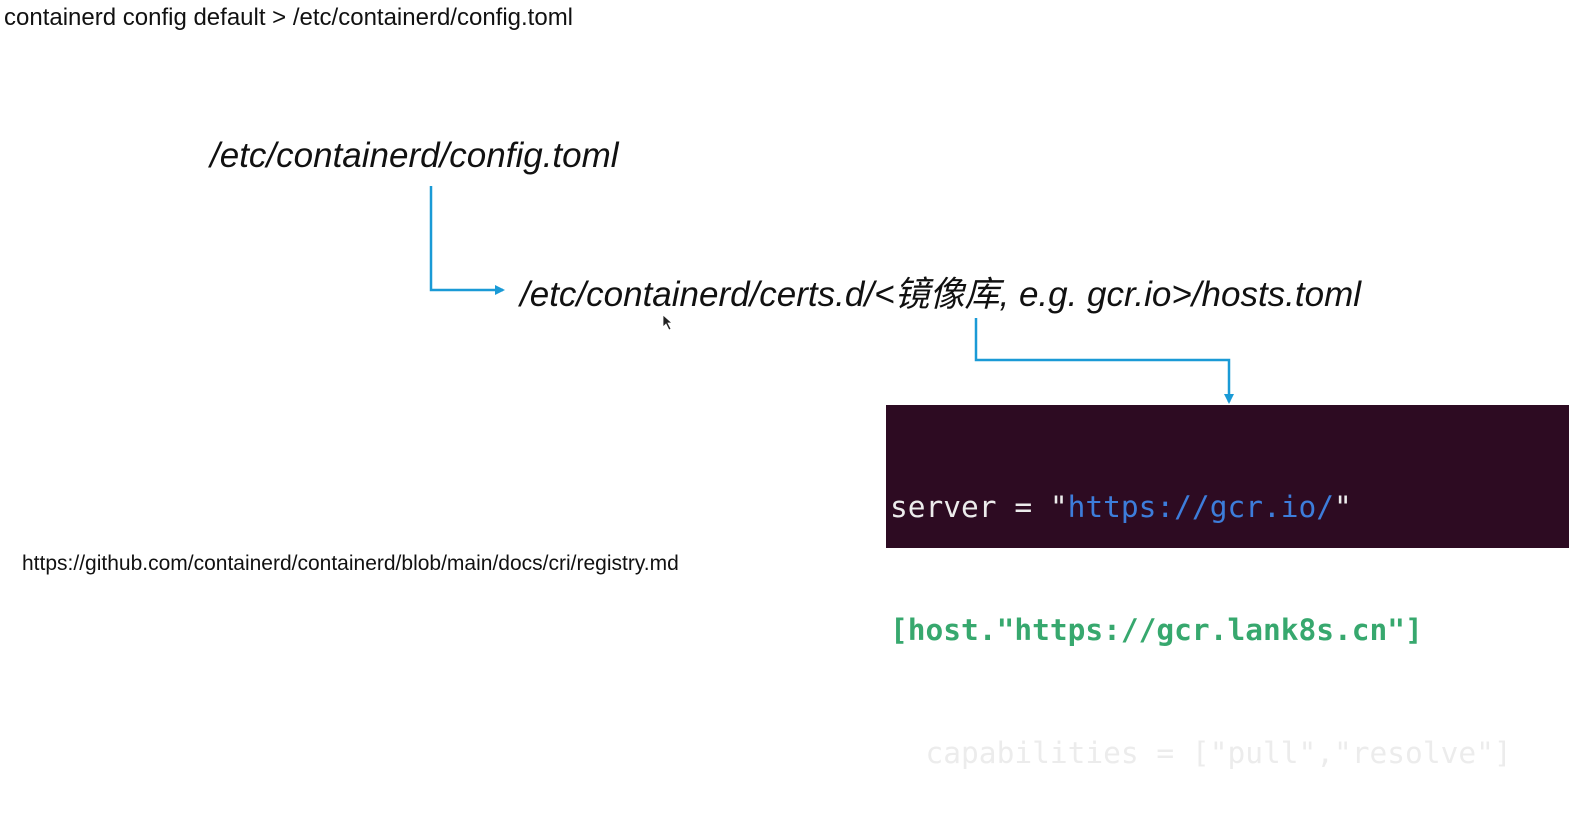 The width and height of the screenshot is (1580, 815). Describe the element at coordinates (1343, 507) in the screenshot. I see `server-quote-end: "` at that location.